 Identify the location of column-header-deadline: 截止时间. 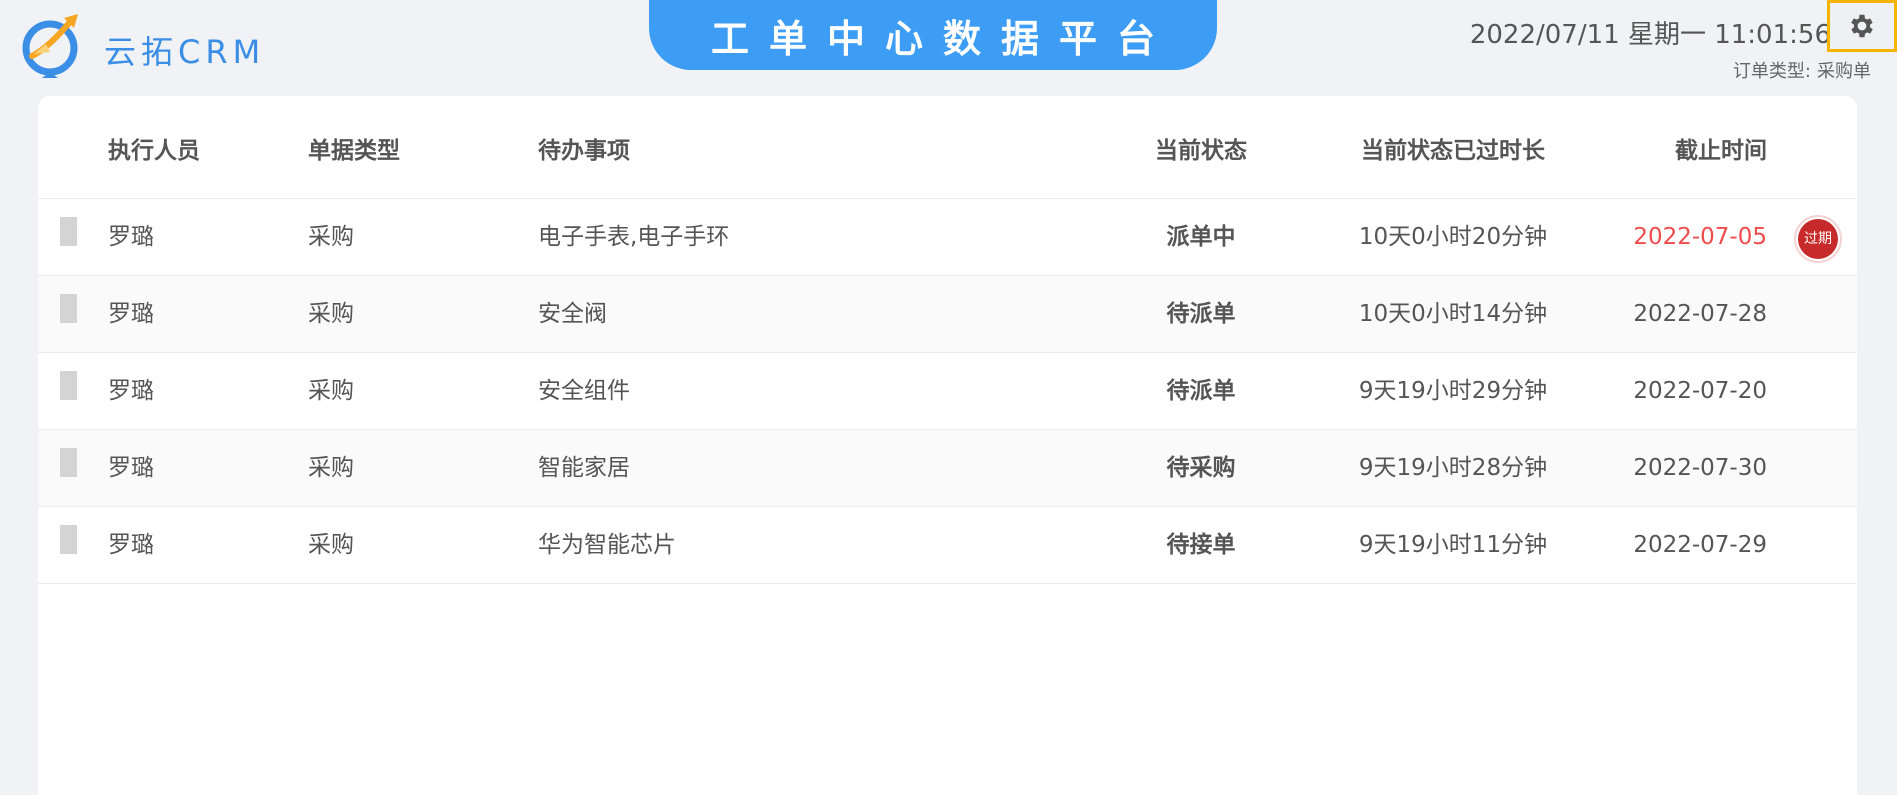
(1721, 151).